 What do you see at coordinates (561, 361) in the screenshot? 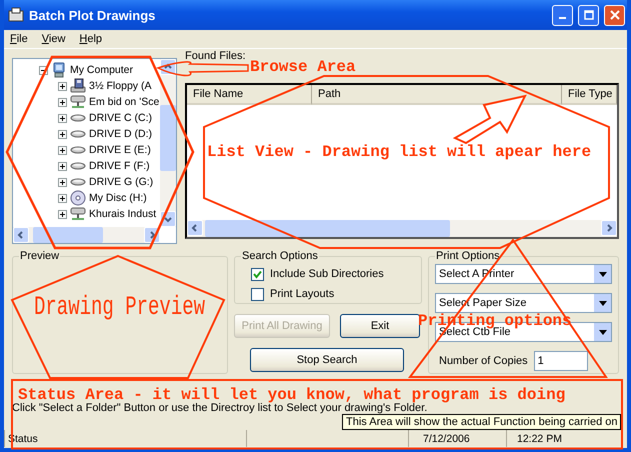
I see `copies-field: 1` at bounding box center [561, 361].